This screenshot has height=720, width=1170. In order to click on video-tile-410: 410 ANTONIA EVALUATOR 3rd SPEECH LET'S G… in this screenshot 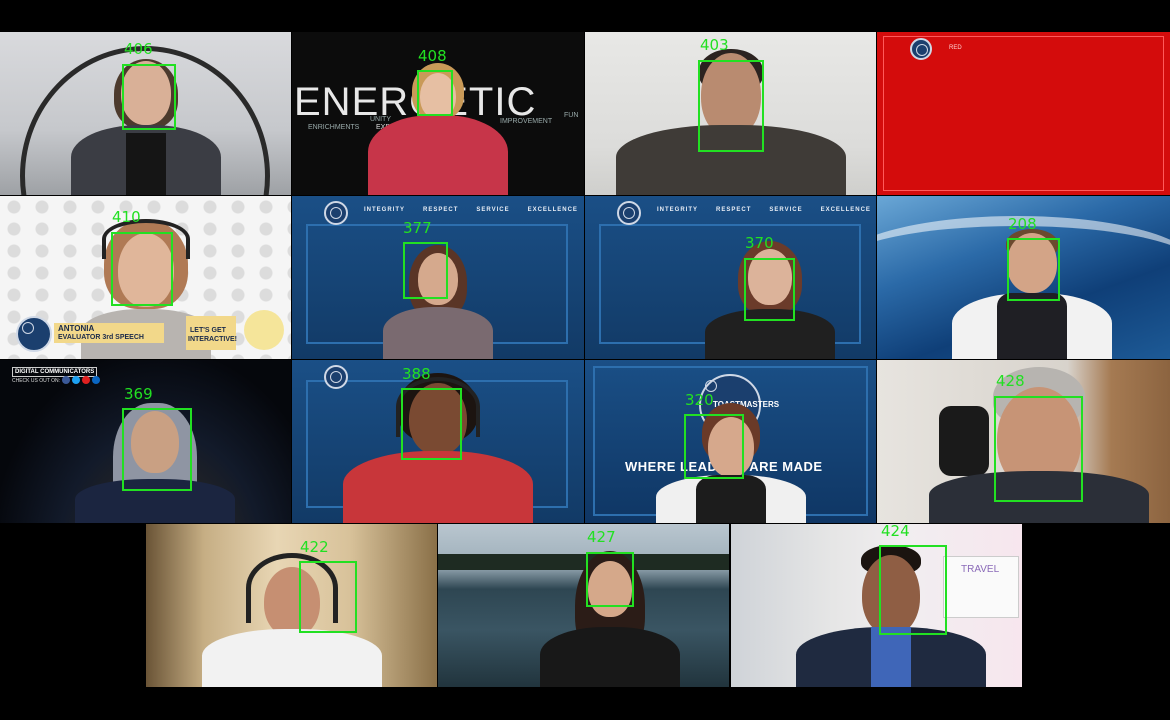, I will do `click(145, 277)`.